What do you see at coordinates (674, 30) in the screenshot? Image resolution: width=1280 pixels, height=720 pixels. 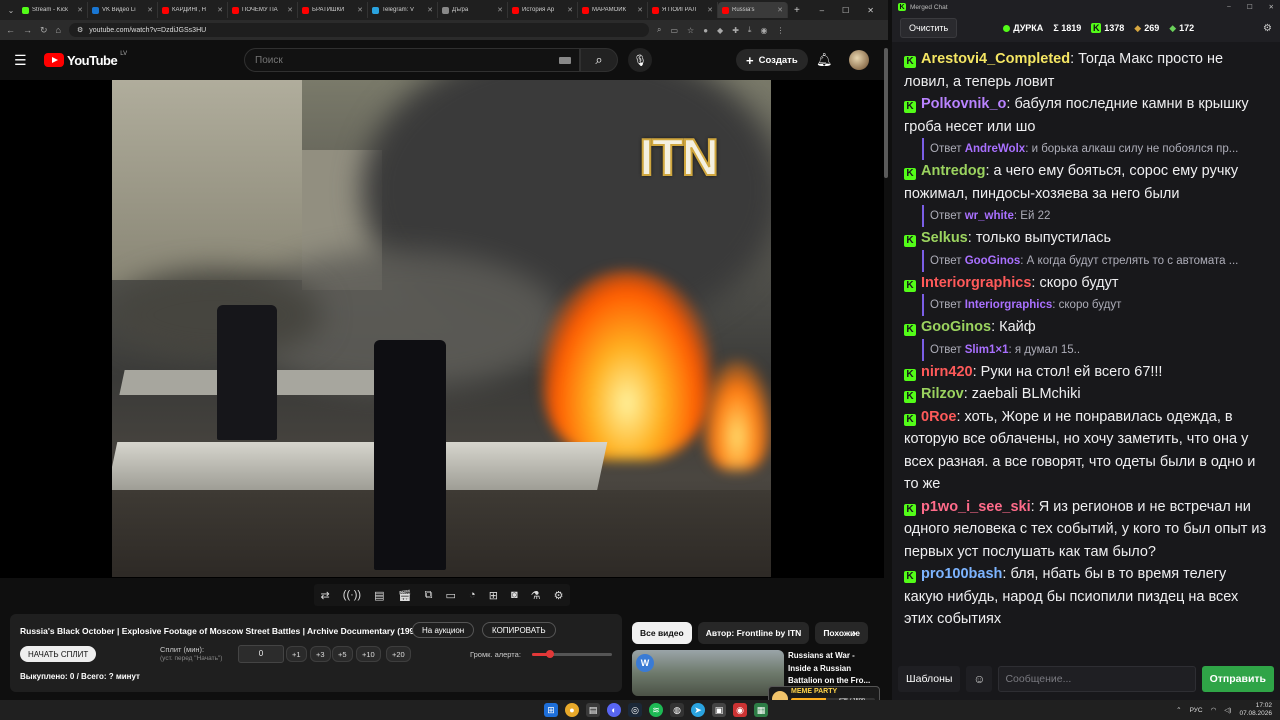 I see `cast-icon: ▭` at bounding box center [674, 30].